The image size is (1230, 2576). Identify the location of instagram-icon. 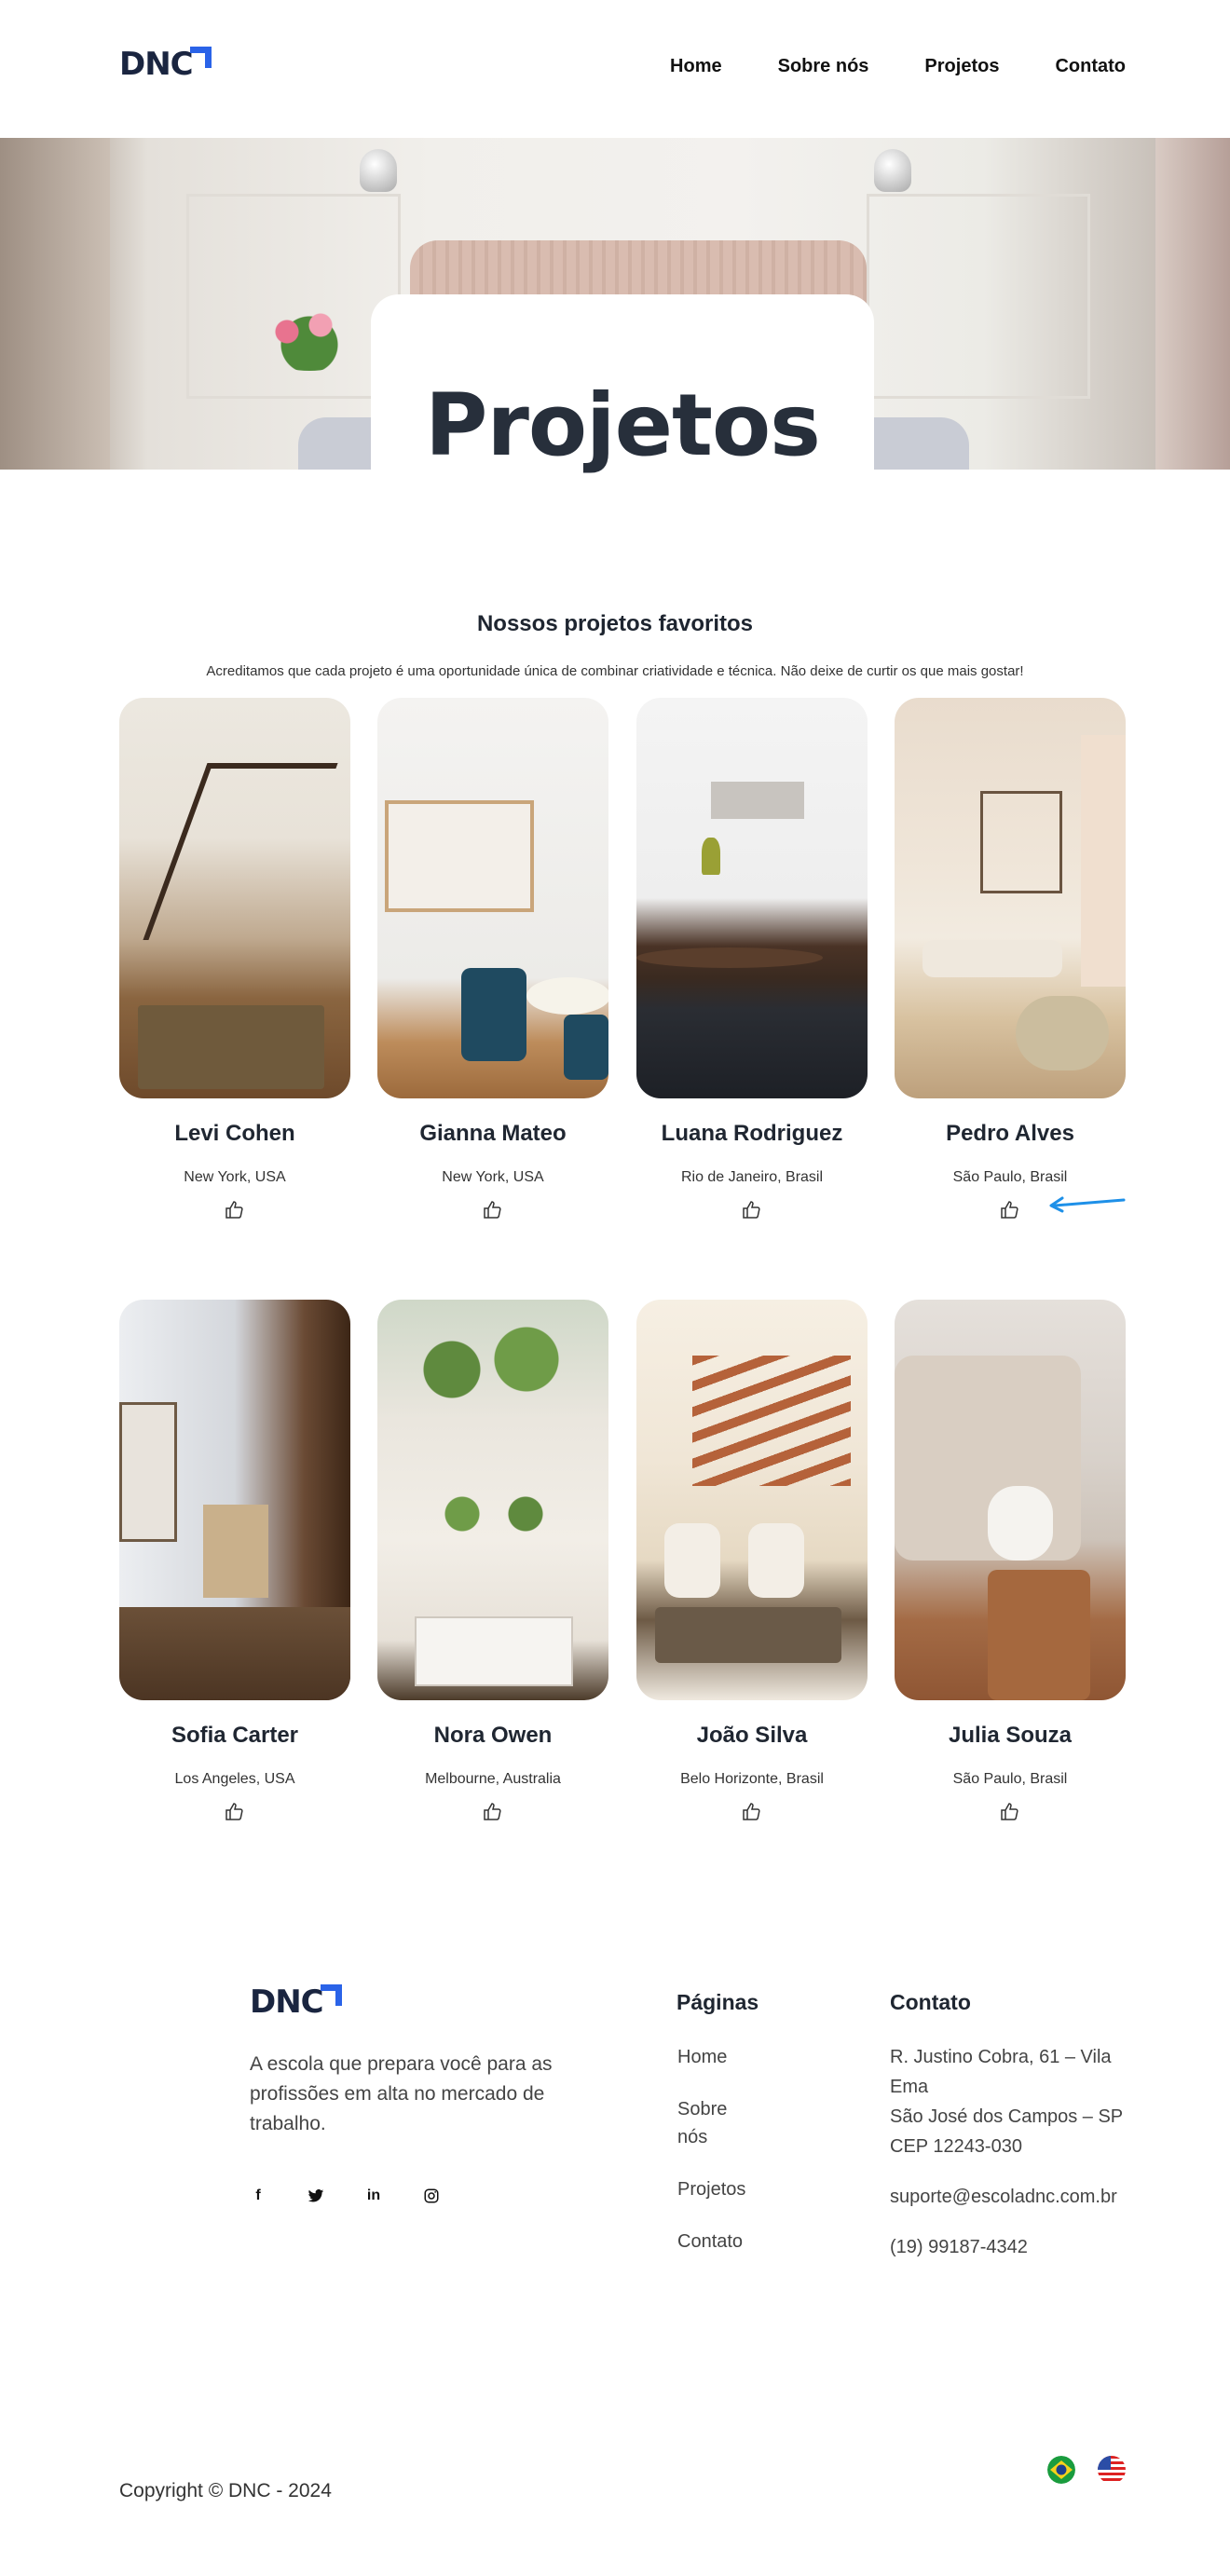
(431, 2198).